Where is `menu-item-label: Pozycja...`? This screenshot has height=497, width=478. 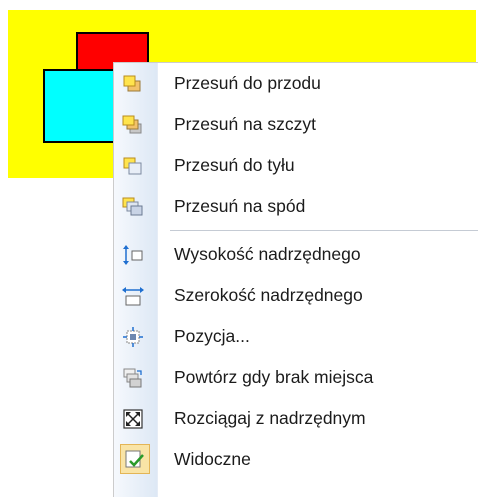 menu-item-label: Pozycja... is located at coordinates (212, 336).